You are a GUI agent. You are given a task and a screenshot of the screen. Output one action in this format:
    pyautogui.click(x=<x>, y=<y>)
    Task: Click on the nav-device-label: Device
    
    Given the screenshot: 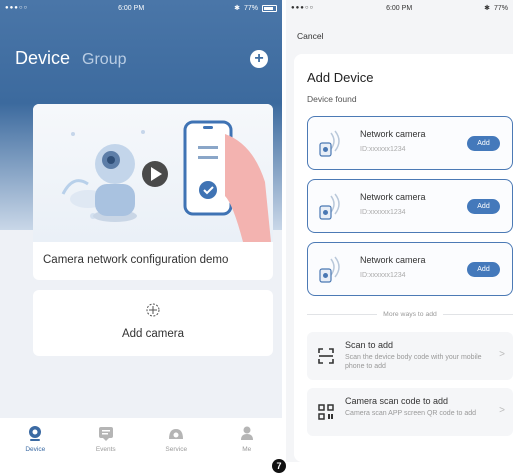 What is the action you would take?
    pyautogui.click(x=35, y=449)
    